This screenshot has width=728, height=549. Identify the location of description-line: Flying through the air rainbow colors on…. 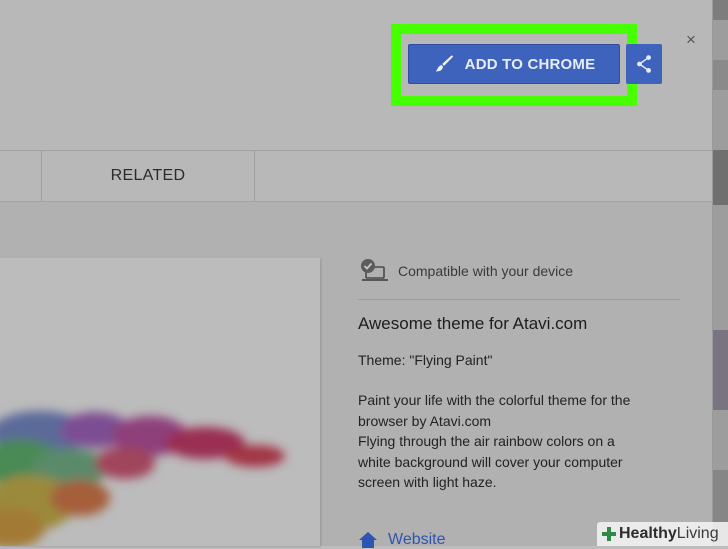
(486, 441).